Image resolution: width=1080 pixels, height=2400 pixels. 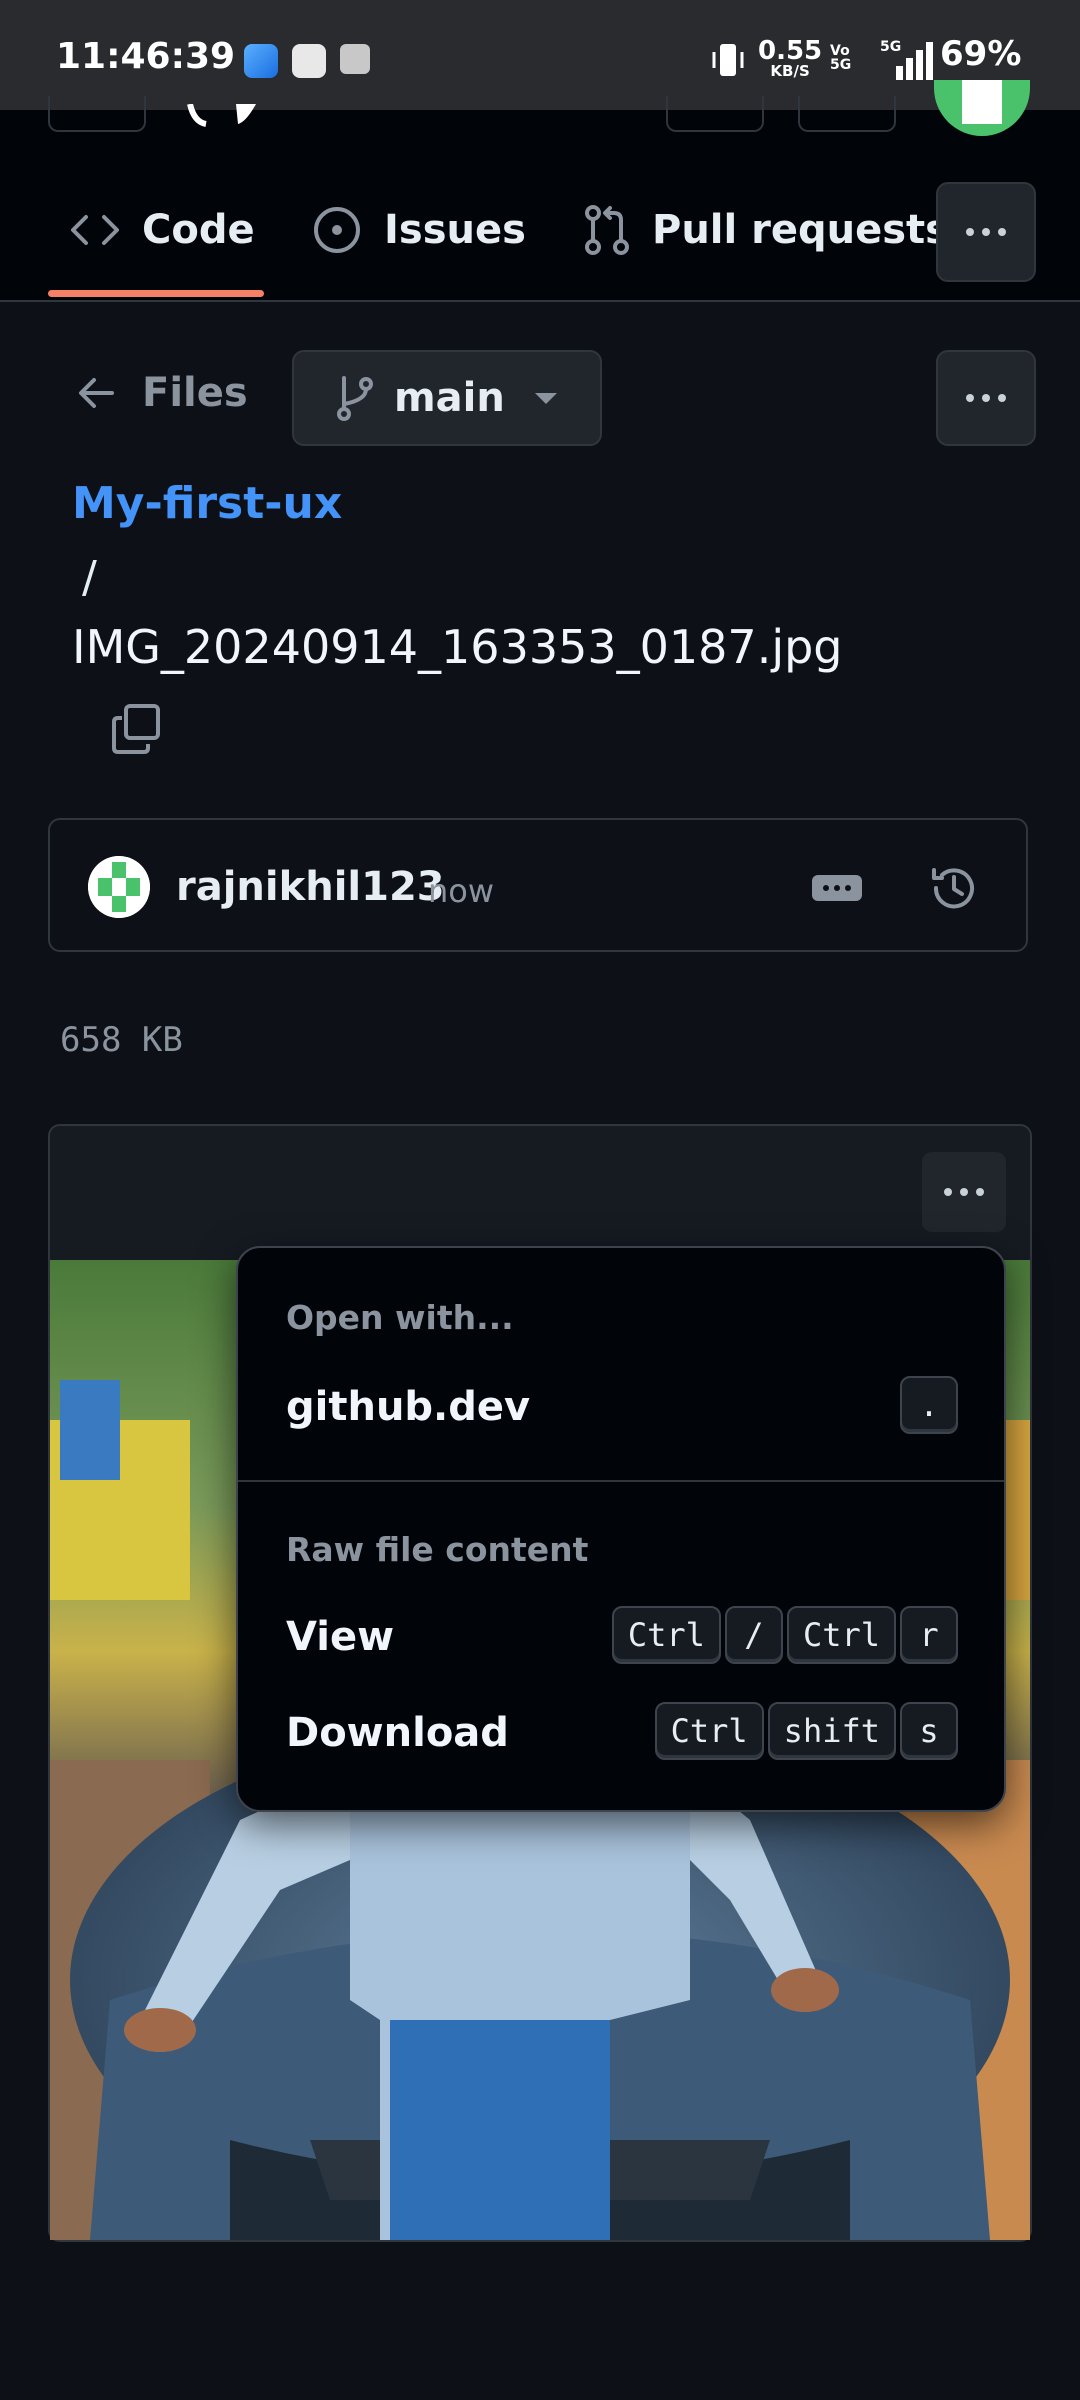 What do you see at coordinates (457, 647) in the screenshot?
I see `file-name: IMG_20240914_163353_0187.jpg` at bounding box center [457, 647].